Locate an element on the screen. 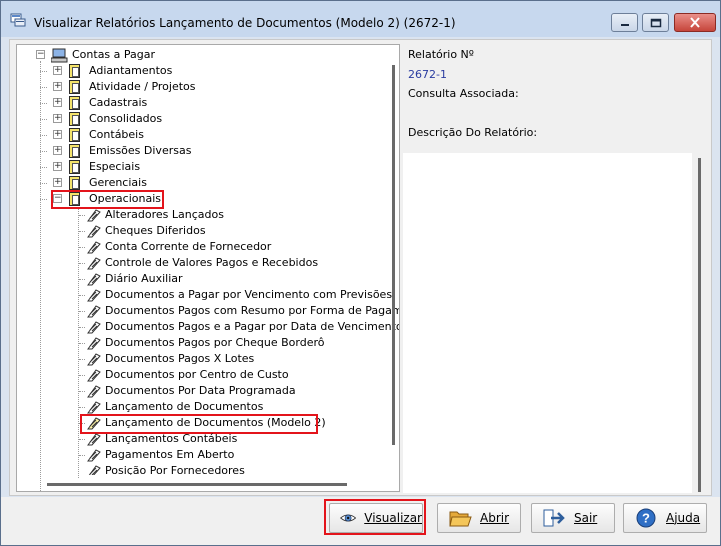  tree-report-item: Lançamentos Contábeis is located at coordinates (237, 439).